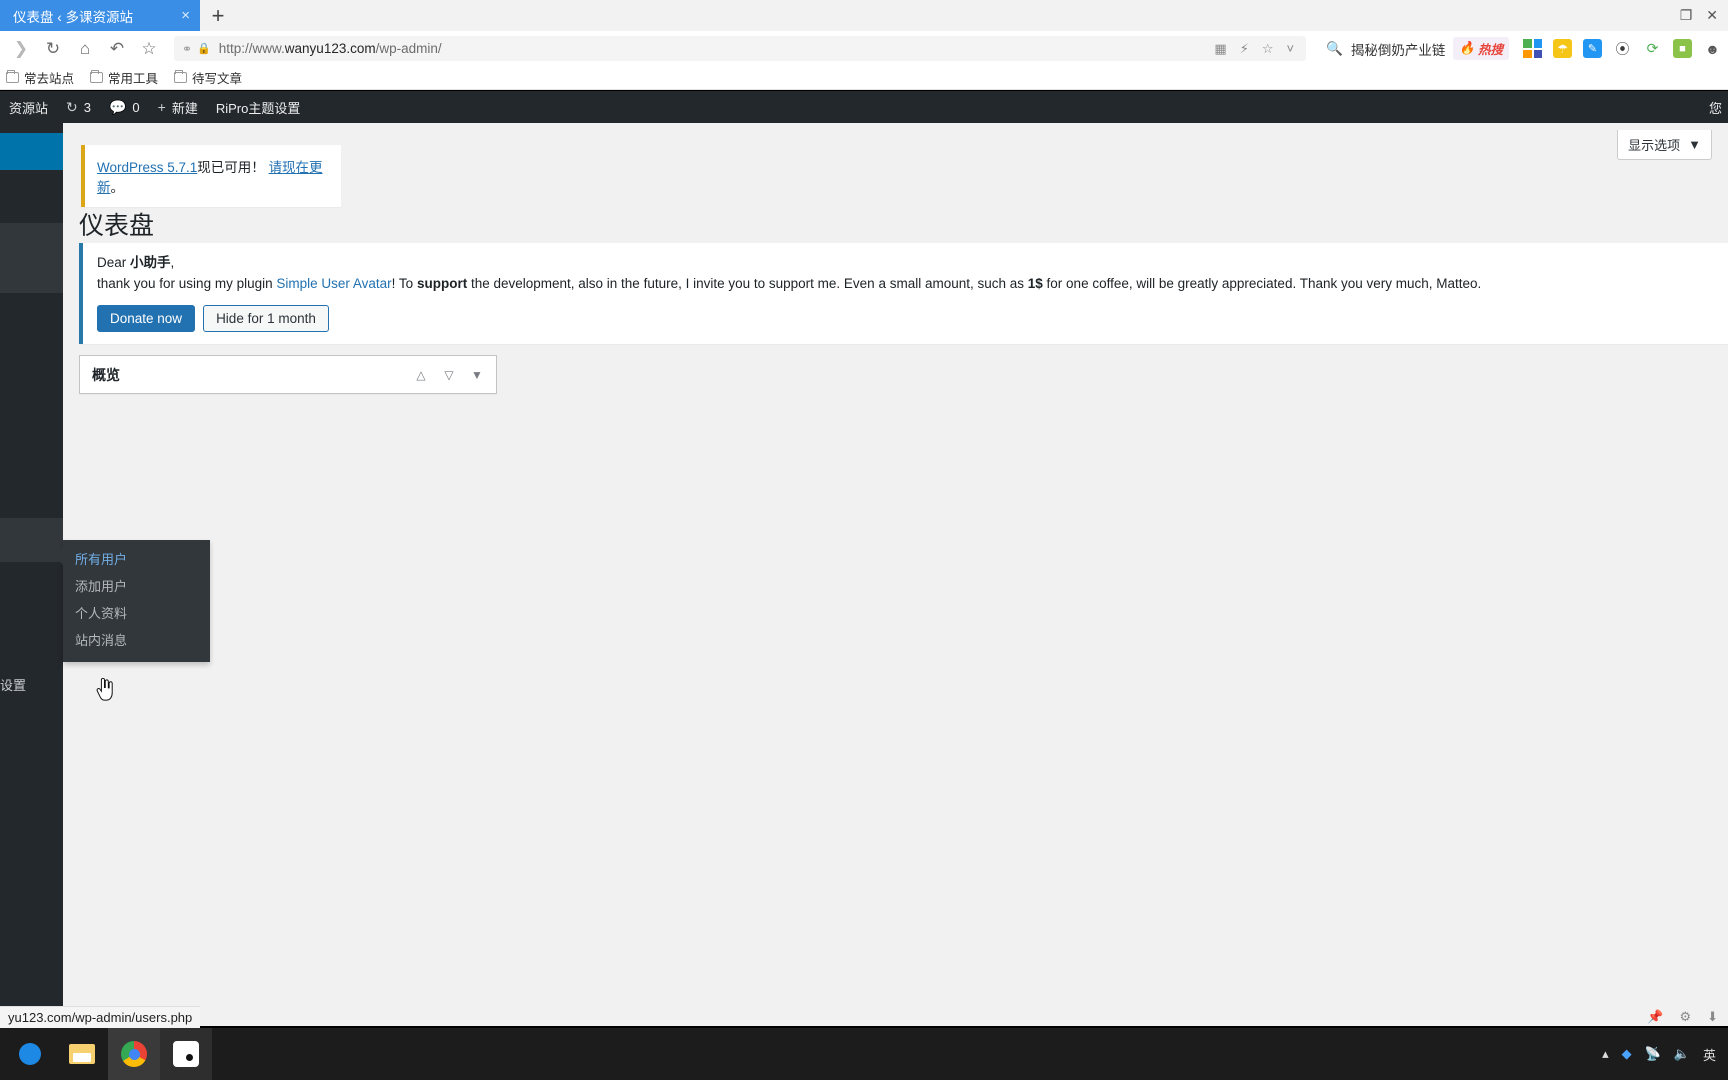 This screenshot has height=1080, width=1728. What do you see at coordinates (31, 151) in the screenshot?
I see `sidebar-item-dashboard` at bounding box center [31, 151].